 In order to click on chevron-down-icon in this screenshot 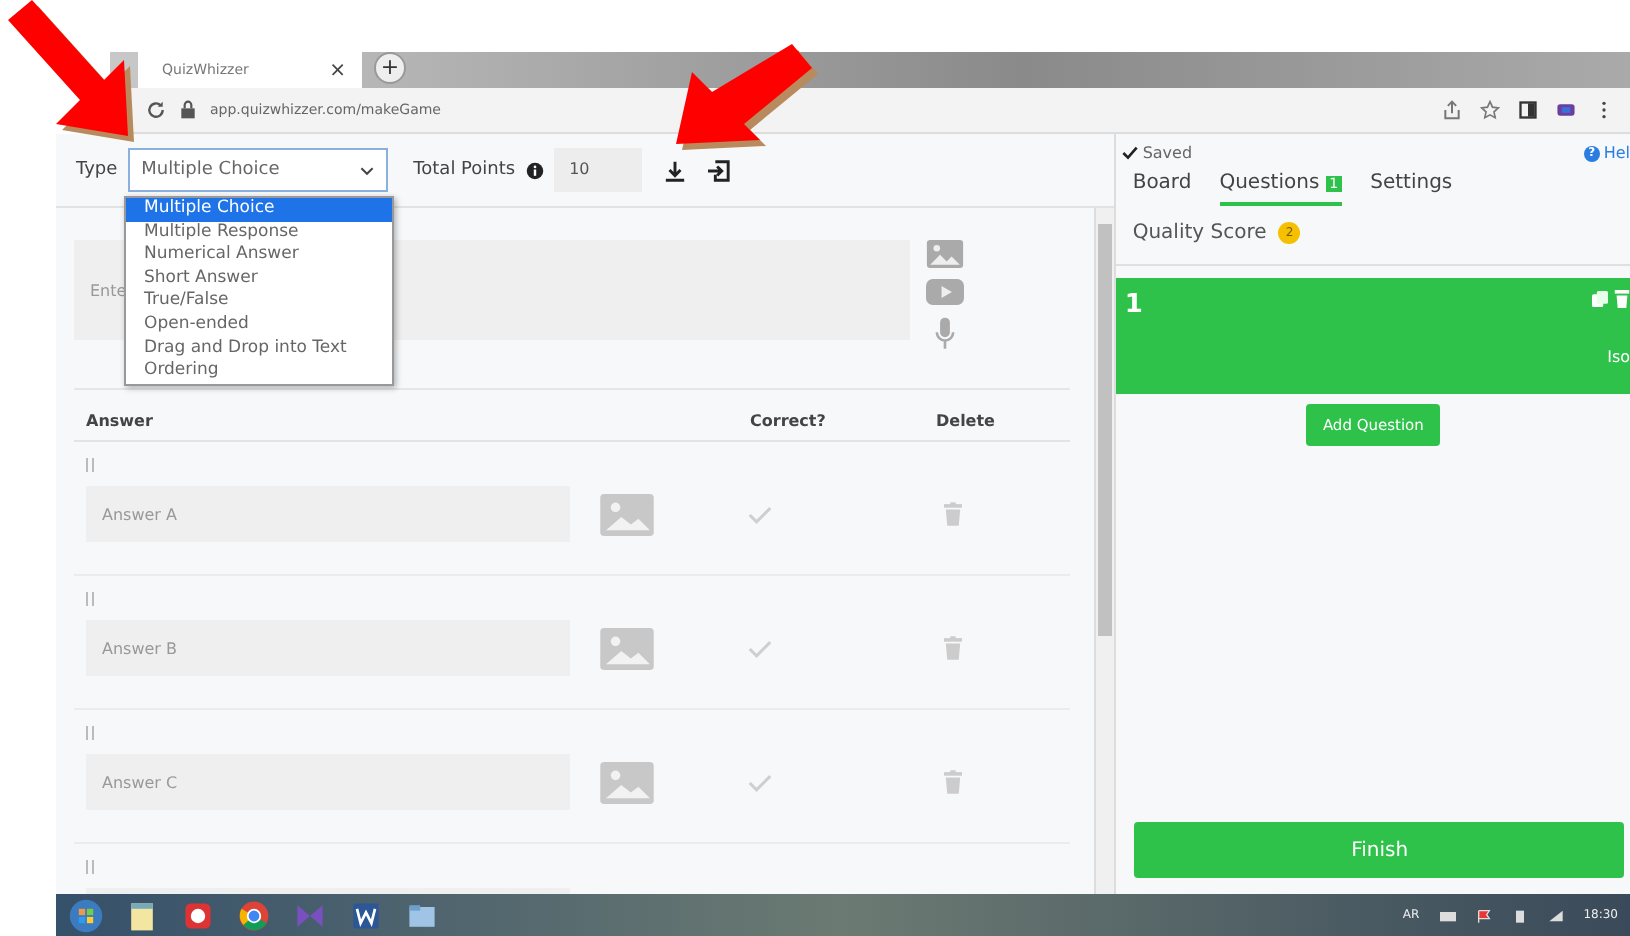, I will do `click(366, 170)`.